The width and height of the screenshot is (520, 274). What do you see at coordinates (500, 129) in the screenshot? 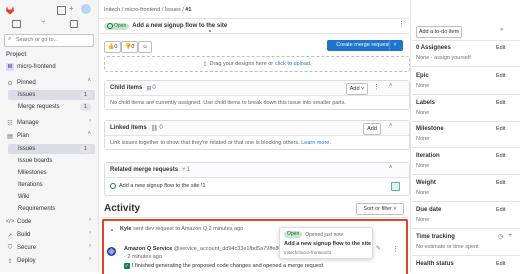
I see `edit-milestone-button: Edit` at bounding box center [500, 129].